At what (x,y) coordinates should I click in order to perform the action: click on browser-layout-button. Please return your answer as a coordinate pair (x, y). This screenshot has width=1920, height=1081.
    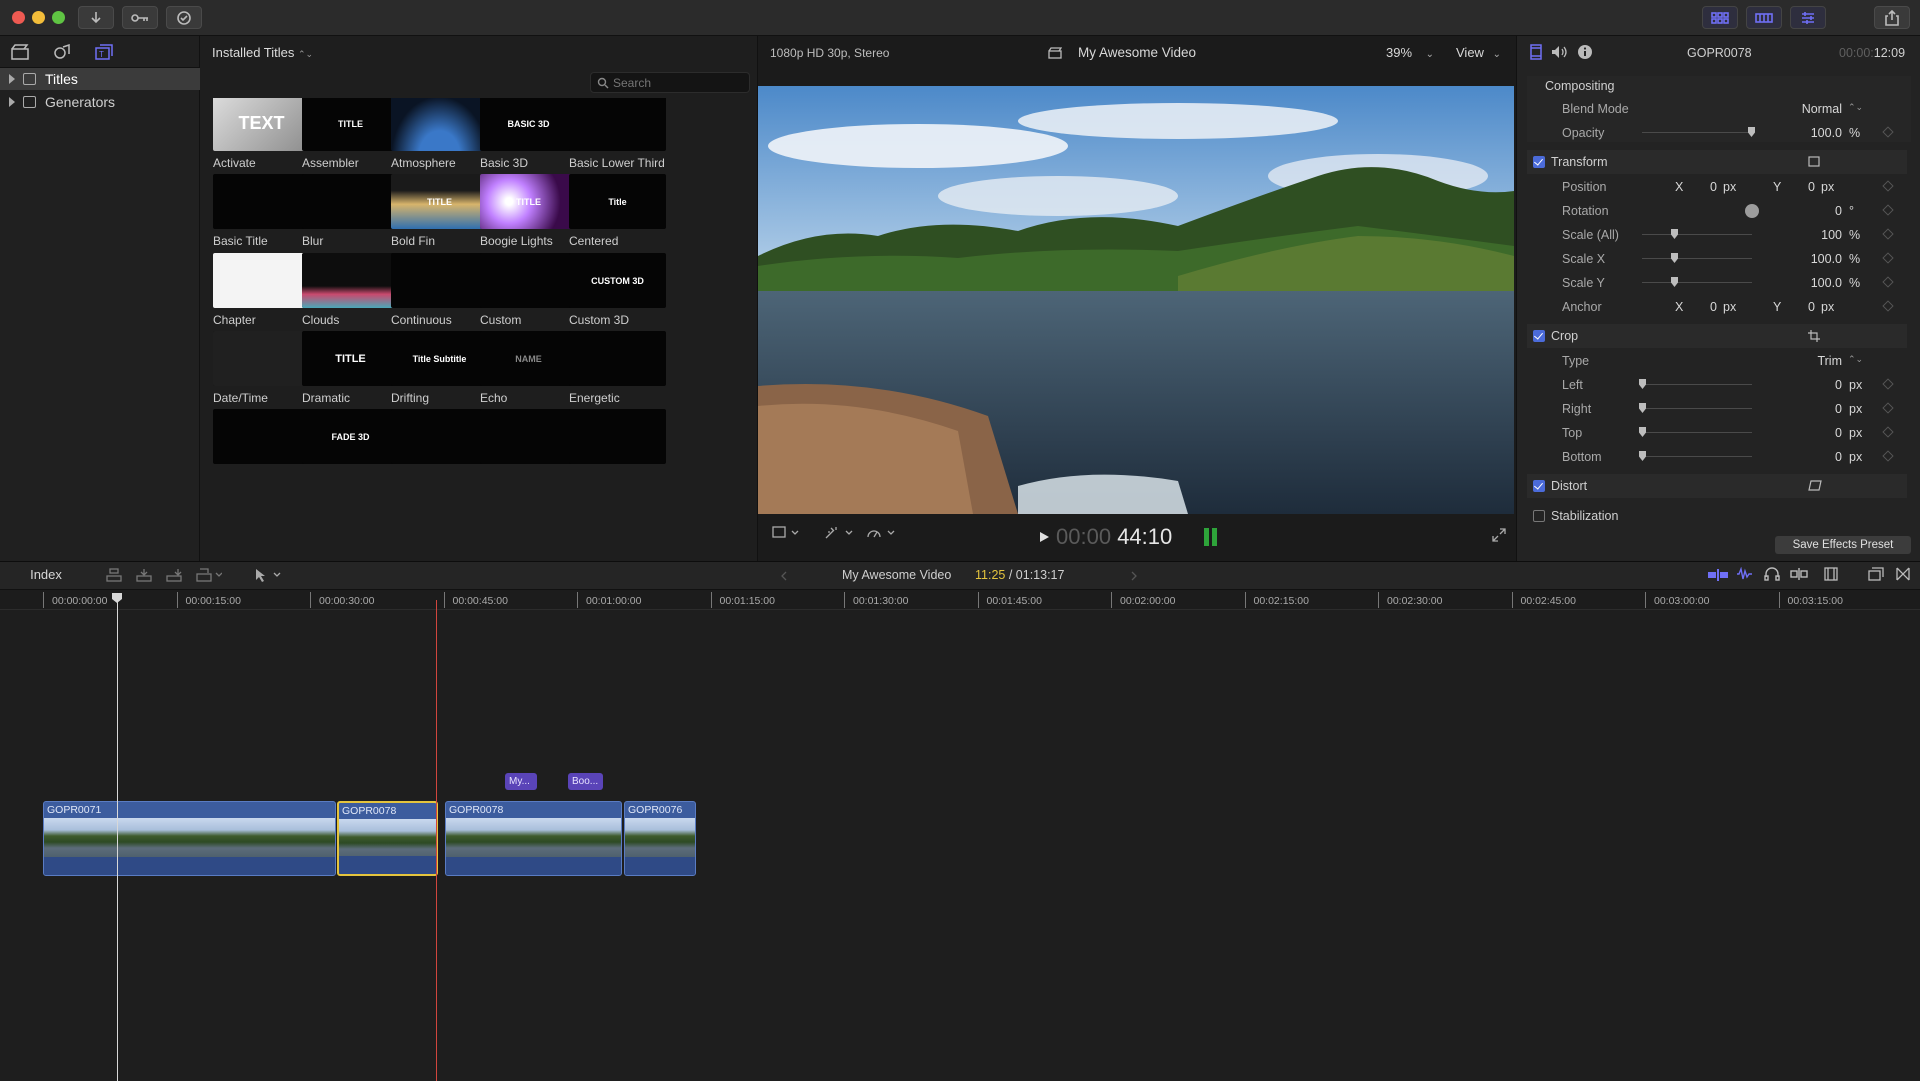
    Looking at the image, I should click on (1720, 17).